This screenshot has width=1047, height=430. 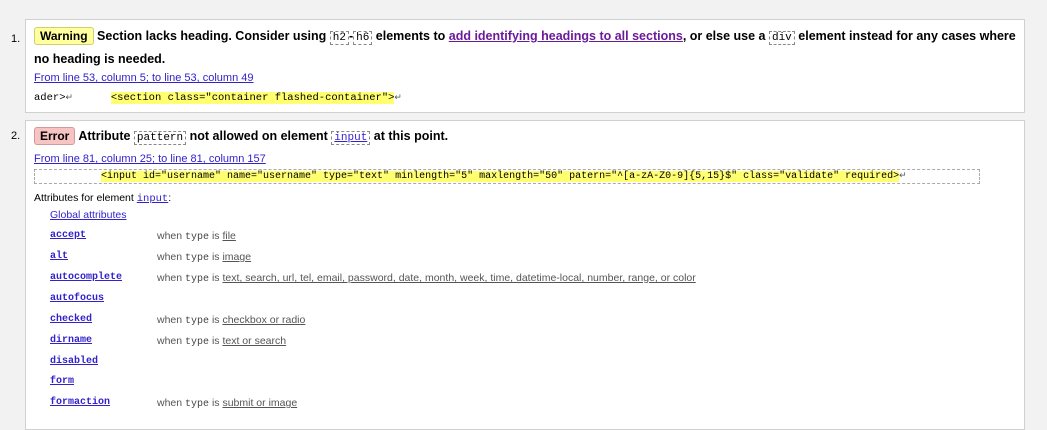 I want to click on condition-values: image, so click(x=237, y=257).